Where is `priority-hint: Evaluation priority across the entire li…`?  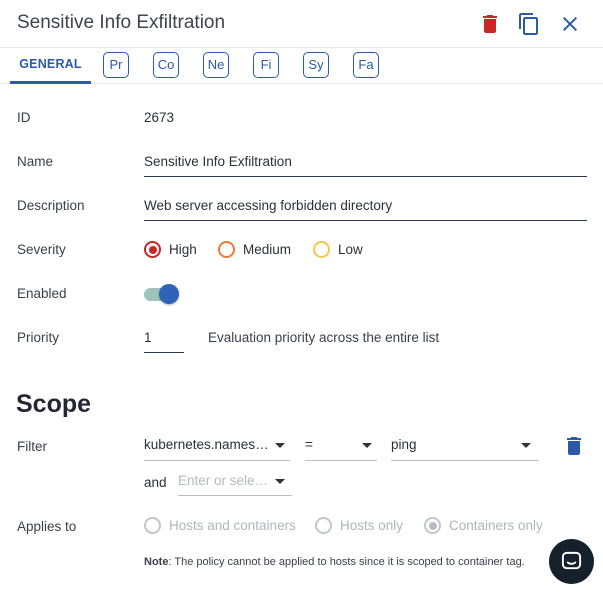
priority-hint: Evaluation priority across the entire li… is located at coordinates (324, 337).